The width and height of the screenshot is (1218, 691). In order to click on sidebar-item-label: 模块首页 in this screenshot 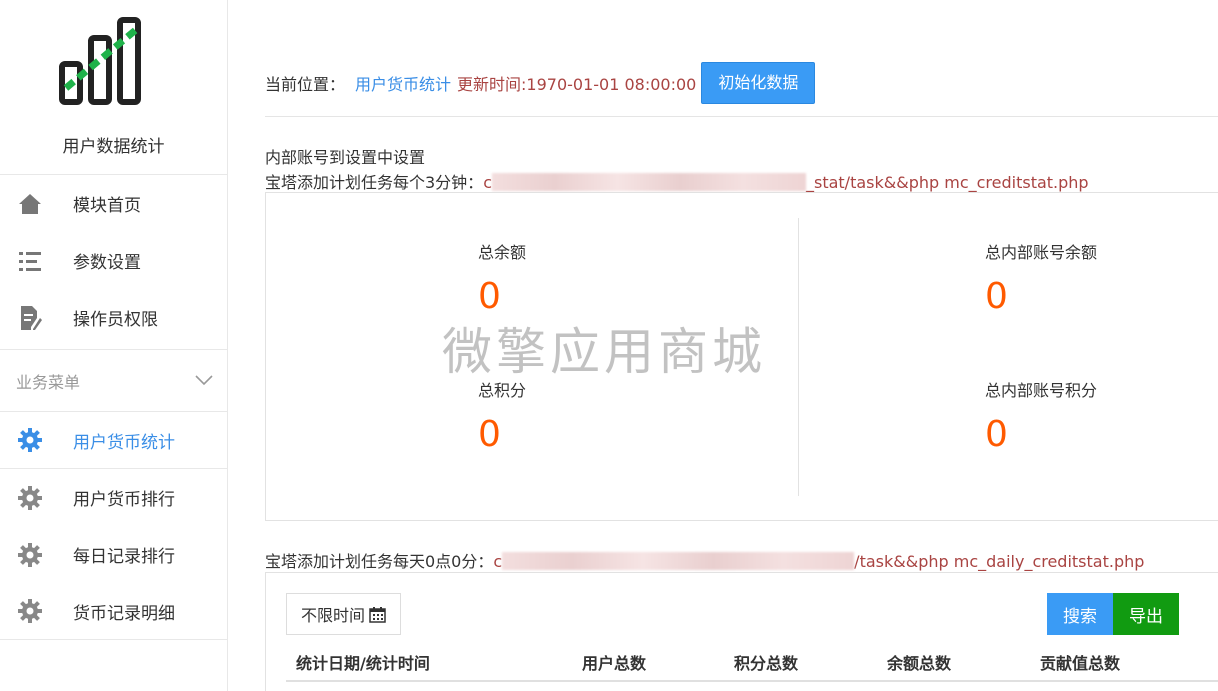, I will do `click(107, 206)`.